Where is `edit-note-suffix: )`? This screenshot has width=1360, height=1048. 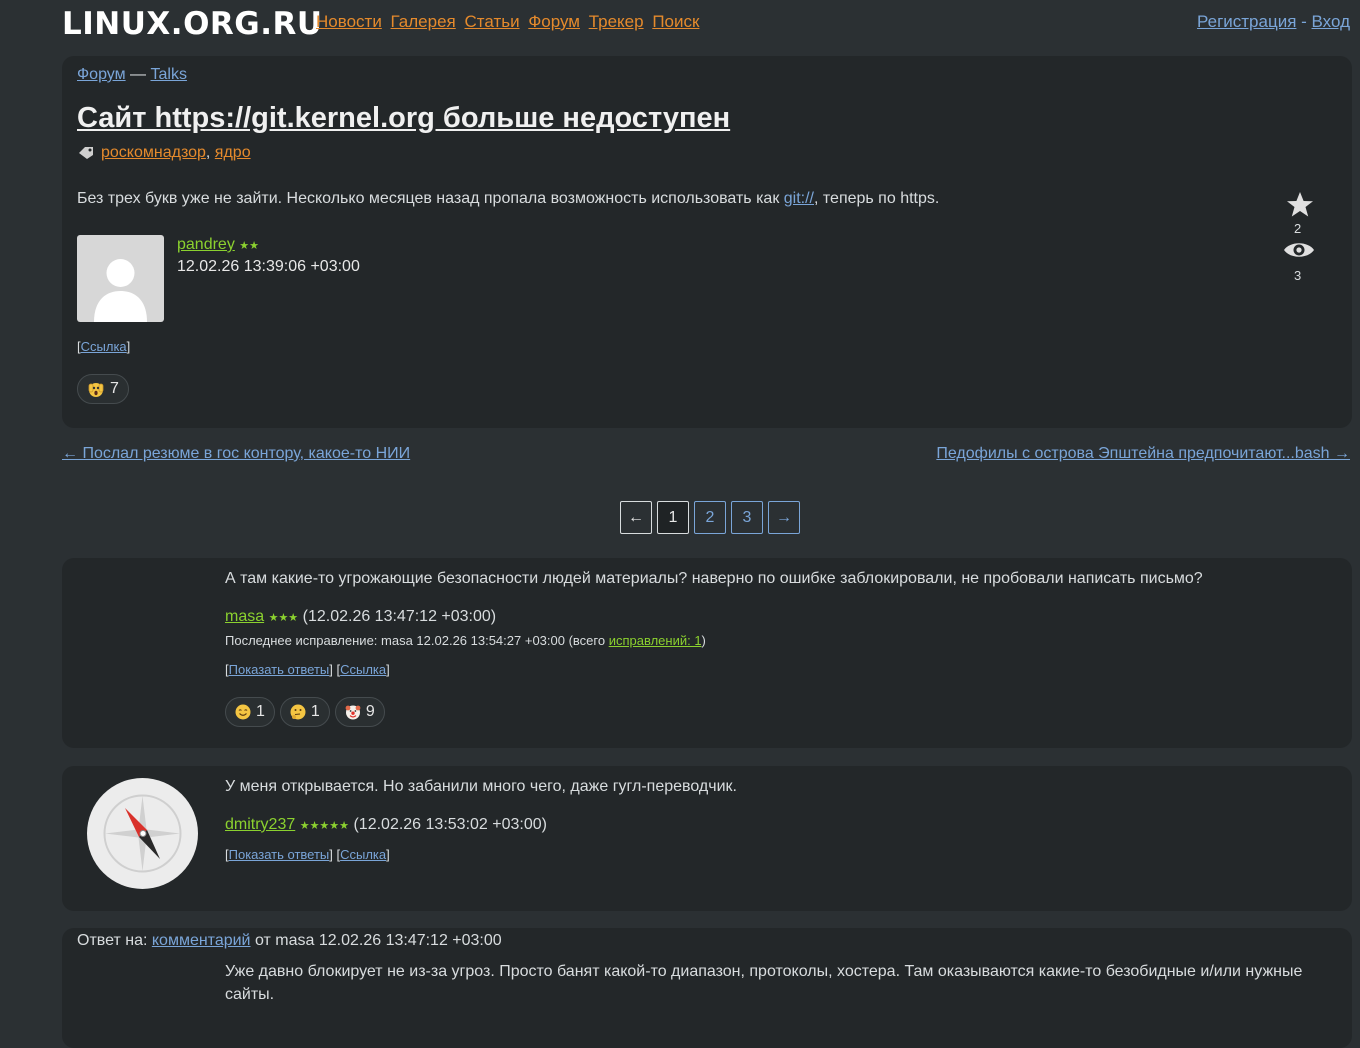
edit-note-suffix: ) is located at coordinates (703, 640).